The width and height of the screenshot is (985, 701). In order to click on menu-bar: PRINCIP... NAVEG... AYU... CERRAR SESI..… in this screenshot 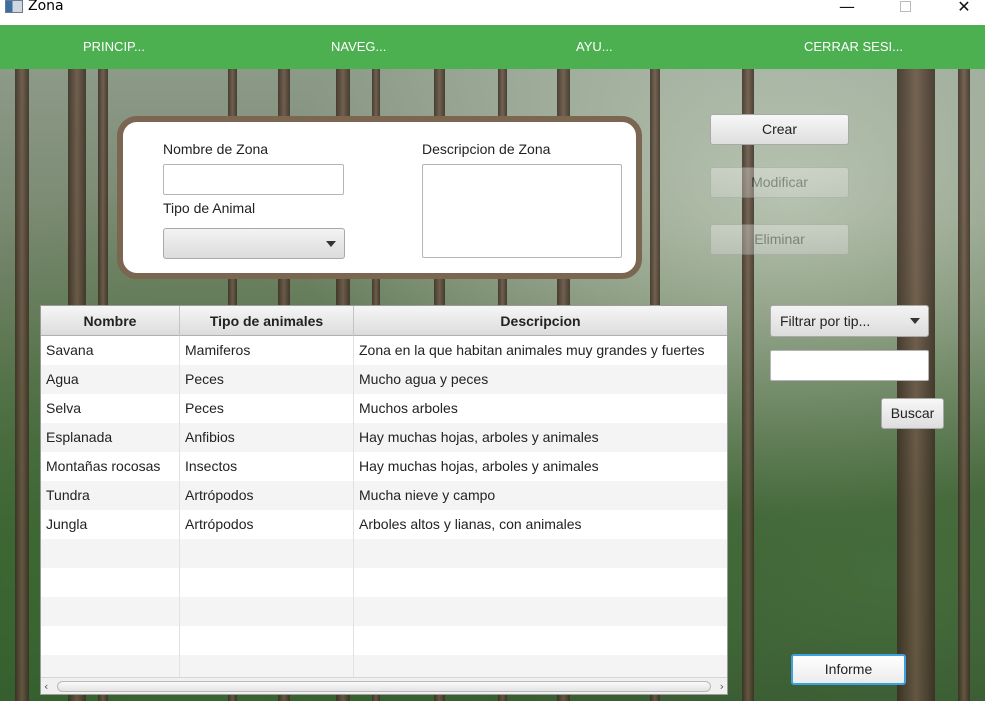, I will do `click(492, 47)`.